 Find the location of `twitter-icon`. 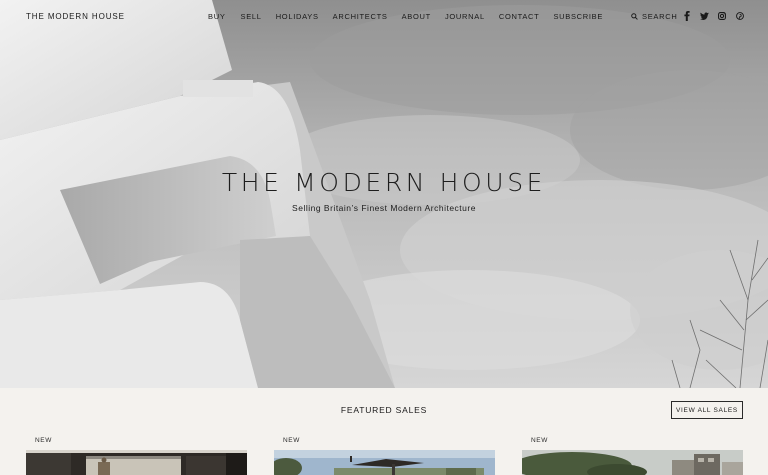

twitter-icon is located at coordinates (704, 16).